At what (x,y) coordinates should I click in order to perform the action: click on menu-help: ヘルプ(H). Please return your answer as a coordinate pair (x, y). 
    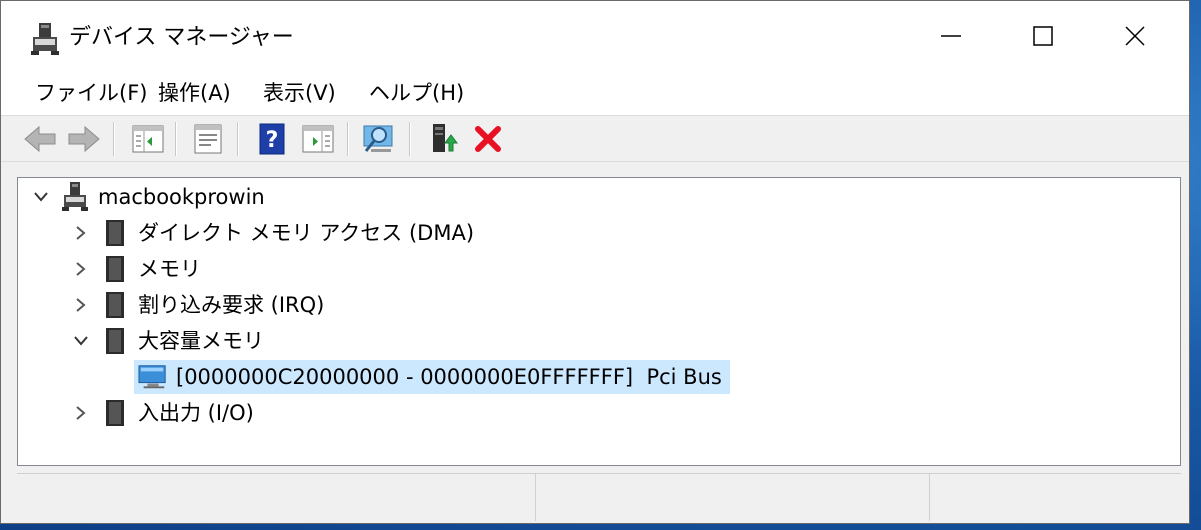
    Looking at the image, I should click on (416, 93).